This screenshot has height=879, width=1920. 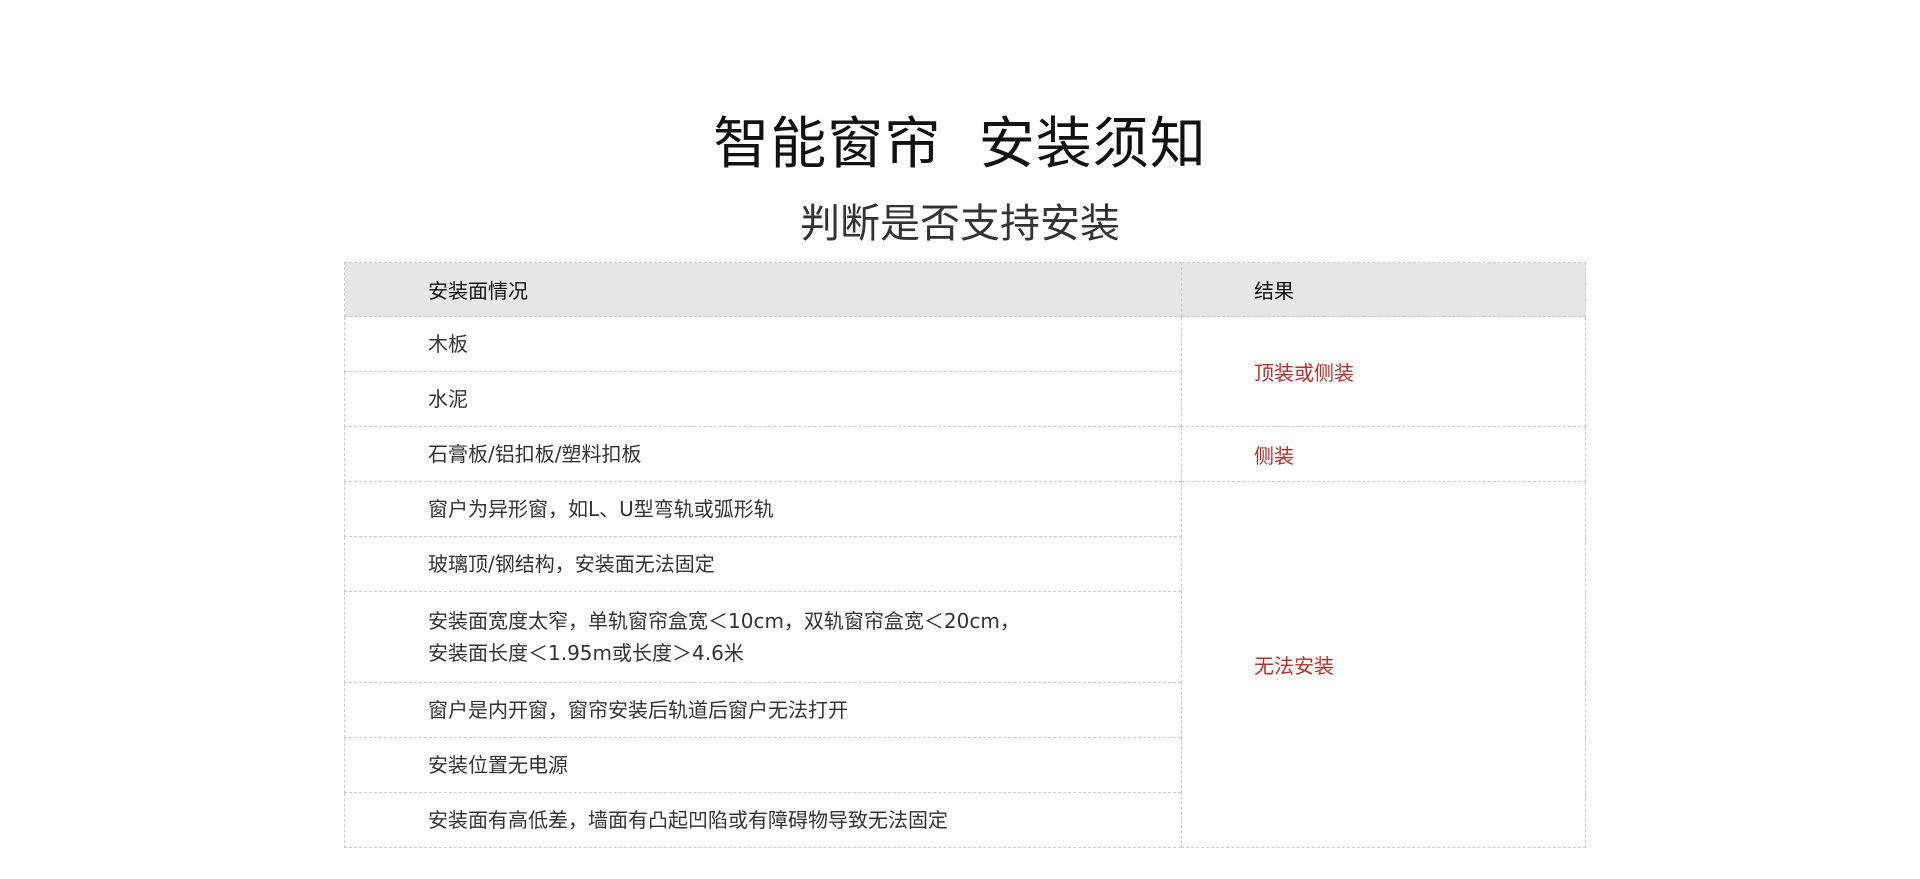 What do you see at coordinates (763, 710) in the screenshot?
I see `condition-cell: 窗户是内开窗，窗帘安装后轨道后窗户无法打开` at bounding box center [763, 710].